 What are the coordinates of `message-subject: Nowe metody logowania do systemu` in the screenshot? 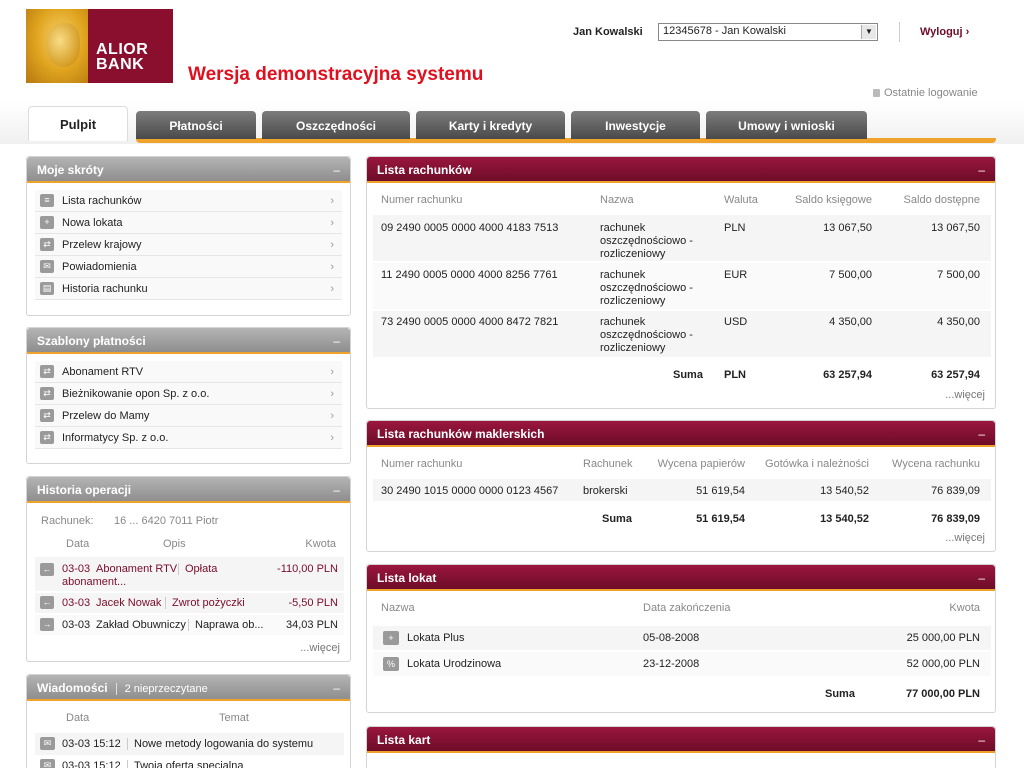 It's located at (220, 744).